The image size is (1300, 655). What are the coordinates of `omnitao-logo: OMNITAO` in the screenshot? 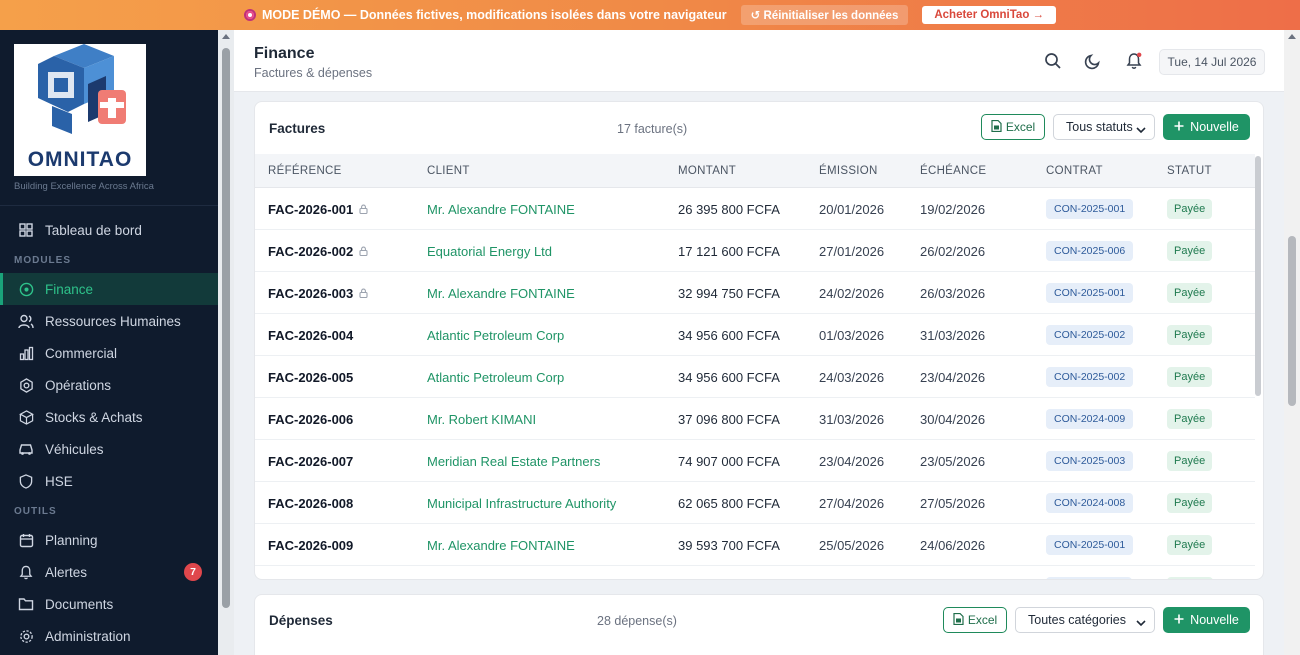 It's located at (80, 110).